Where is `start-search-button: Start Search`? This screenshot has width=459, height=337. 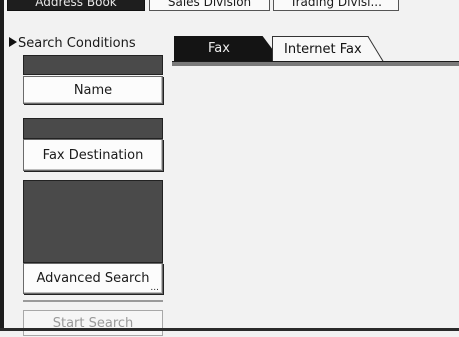 start-search-button: Start Search is located at coordinates (93, 323).